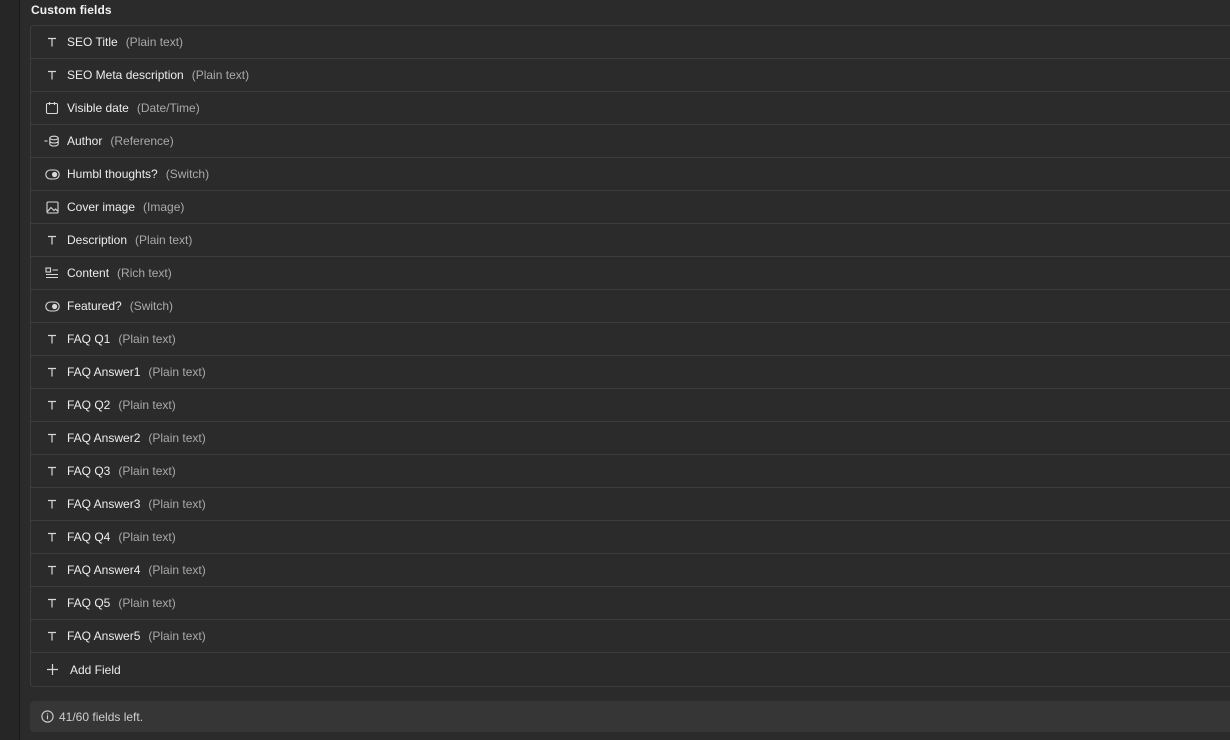  Describe the element at coordinates (630, 240) in the screenshot. I see `field-row-description: Description (Plain text)` at that location.